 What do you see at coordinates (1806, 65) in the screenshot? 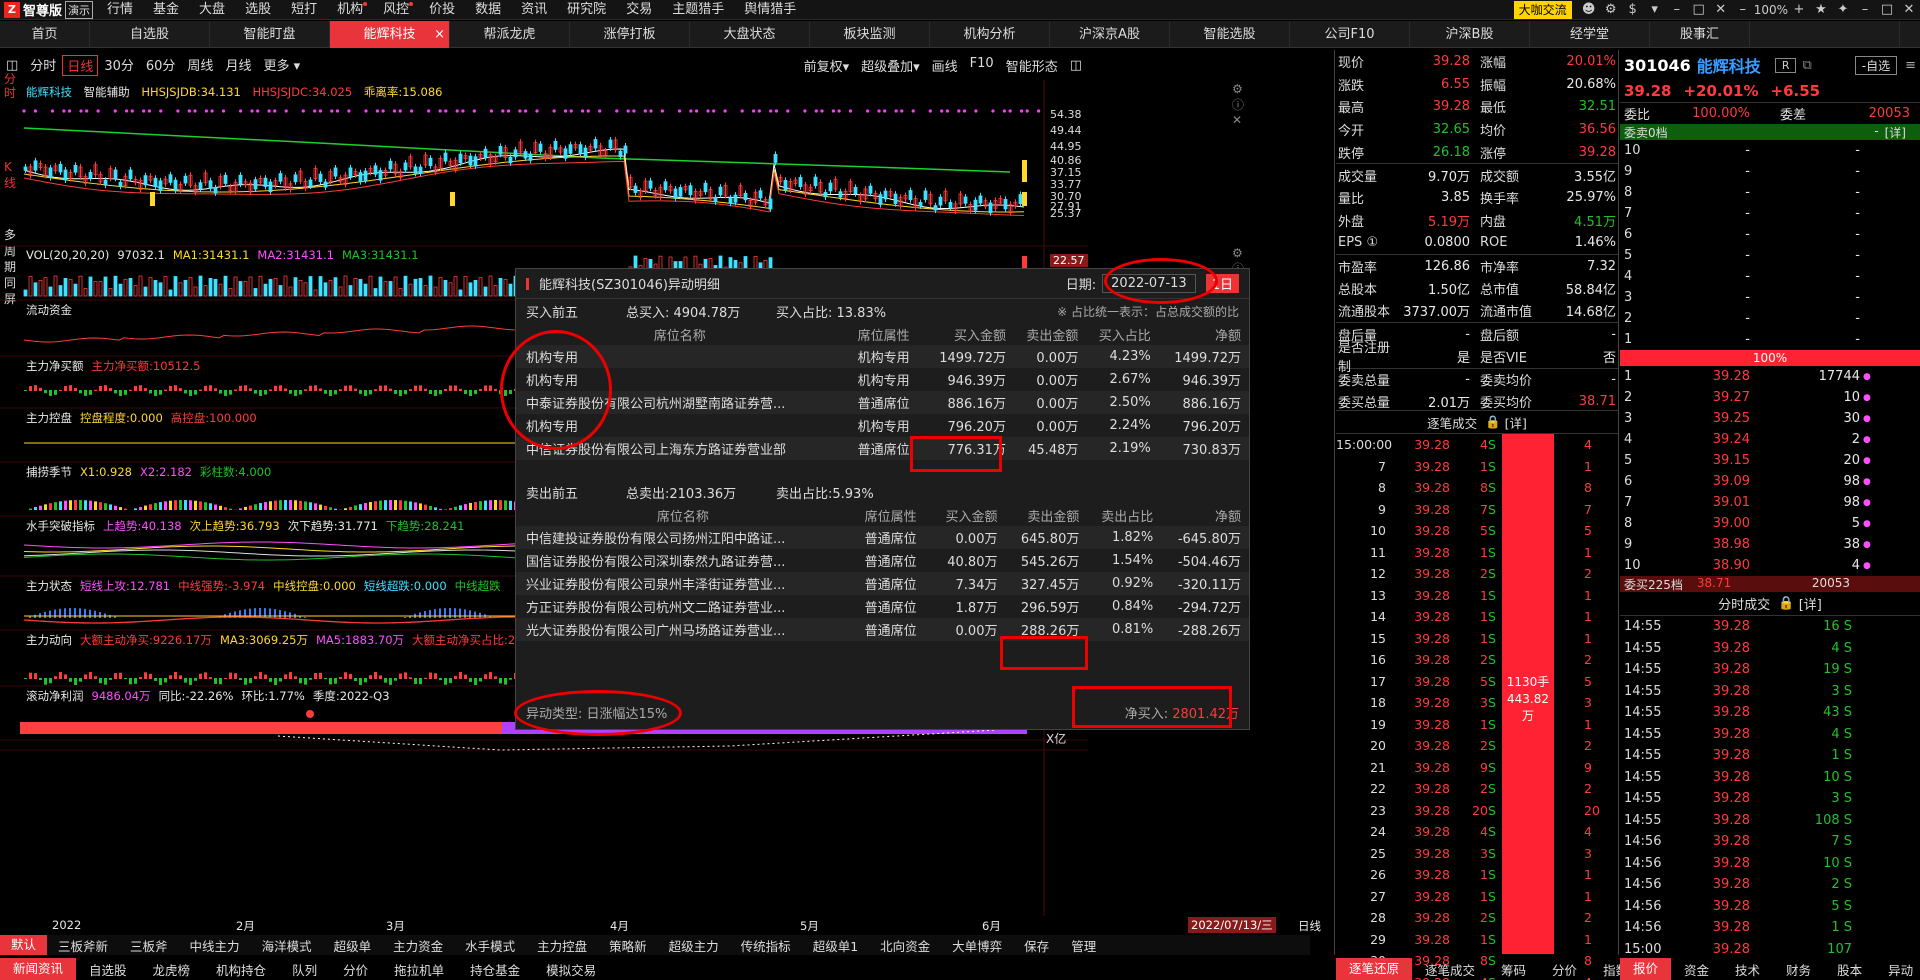
I see `copy-icon: ⧉` at bounding box center [1806, 65].